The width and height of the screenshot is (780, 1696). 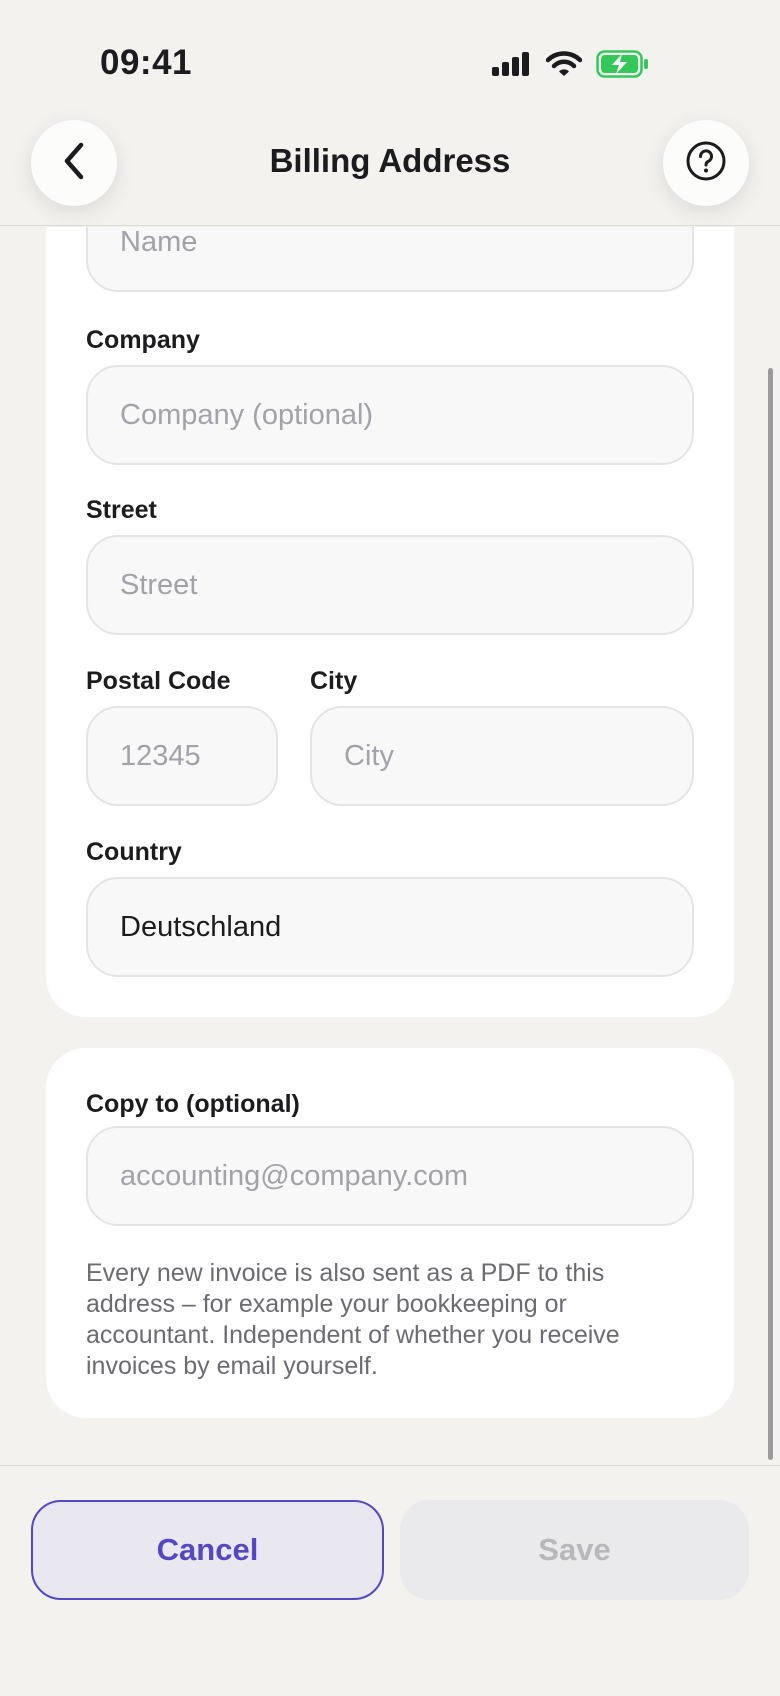 What do you see at coordinates (160, 755) in the screenshot?
I see `postal-code-placeholder: 12345` at bounding box center [160, 755].